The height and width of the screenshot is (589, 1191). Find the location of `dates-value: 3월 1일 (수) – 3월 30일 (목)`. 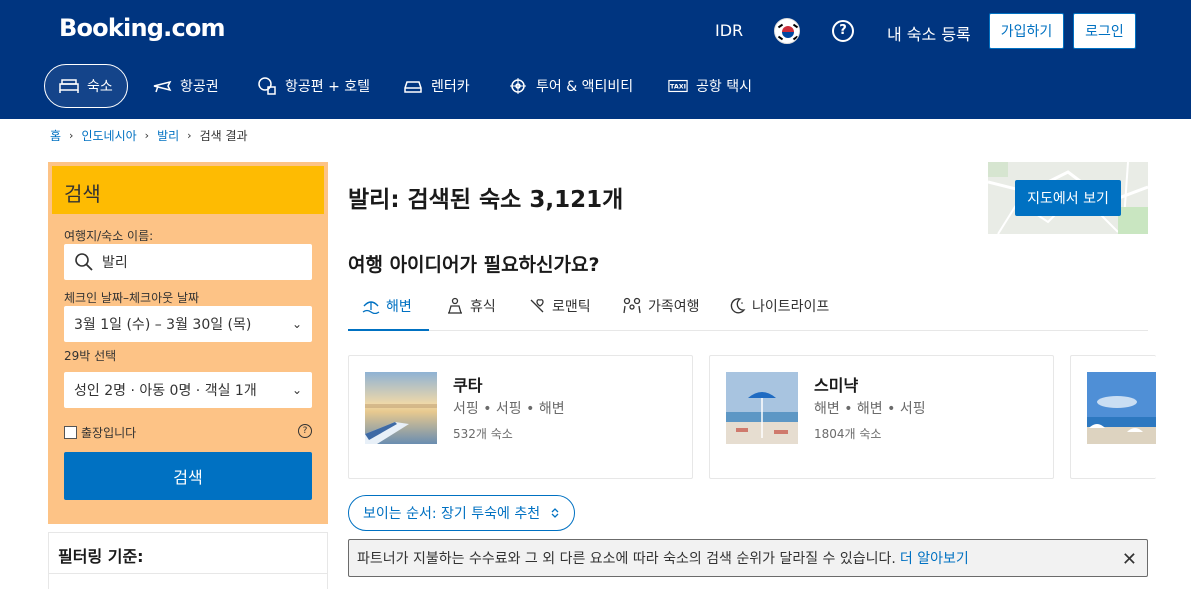

dates-value: 3월 1일 (수) – 3월 30일 (목) is located at coordinates (163, 325).